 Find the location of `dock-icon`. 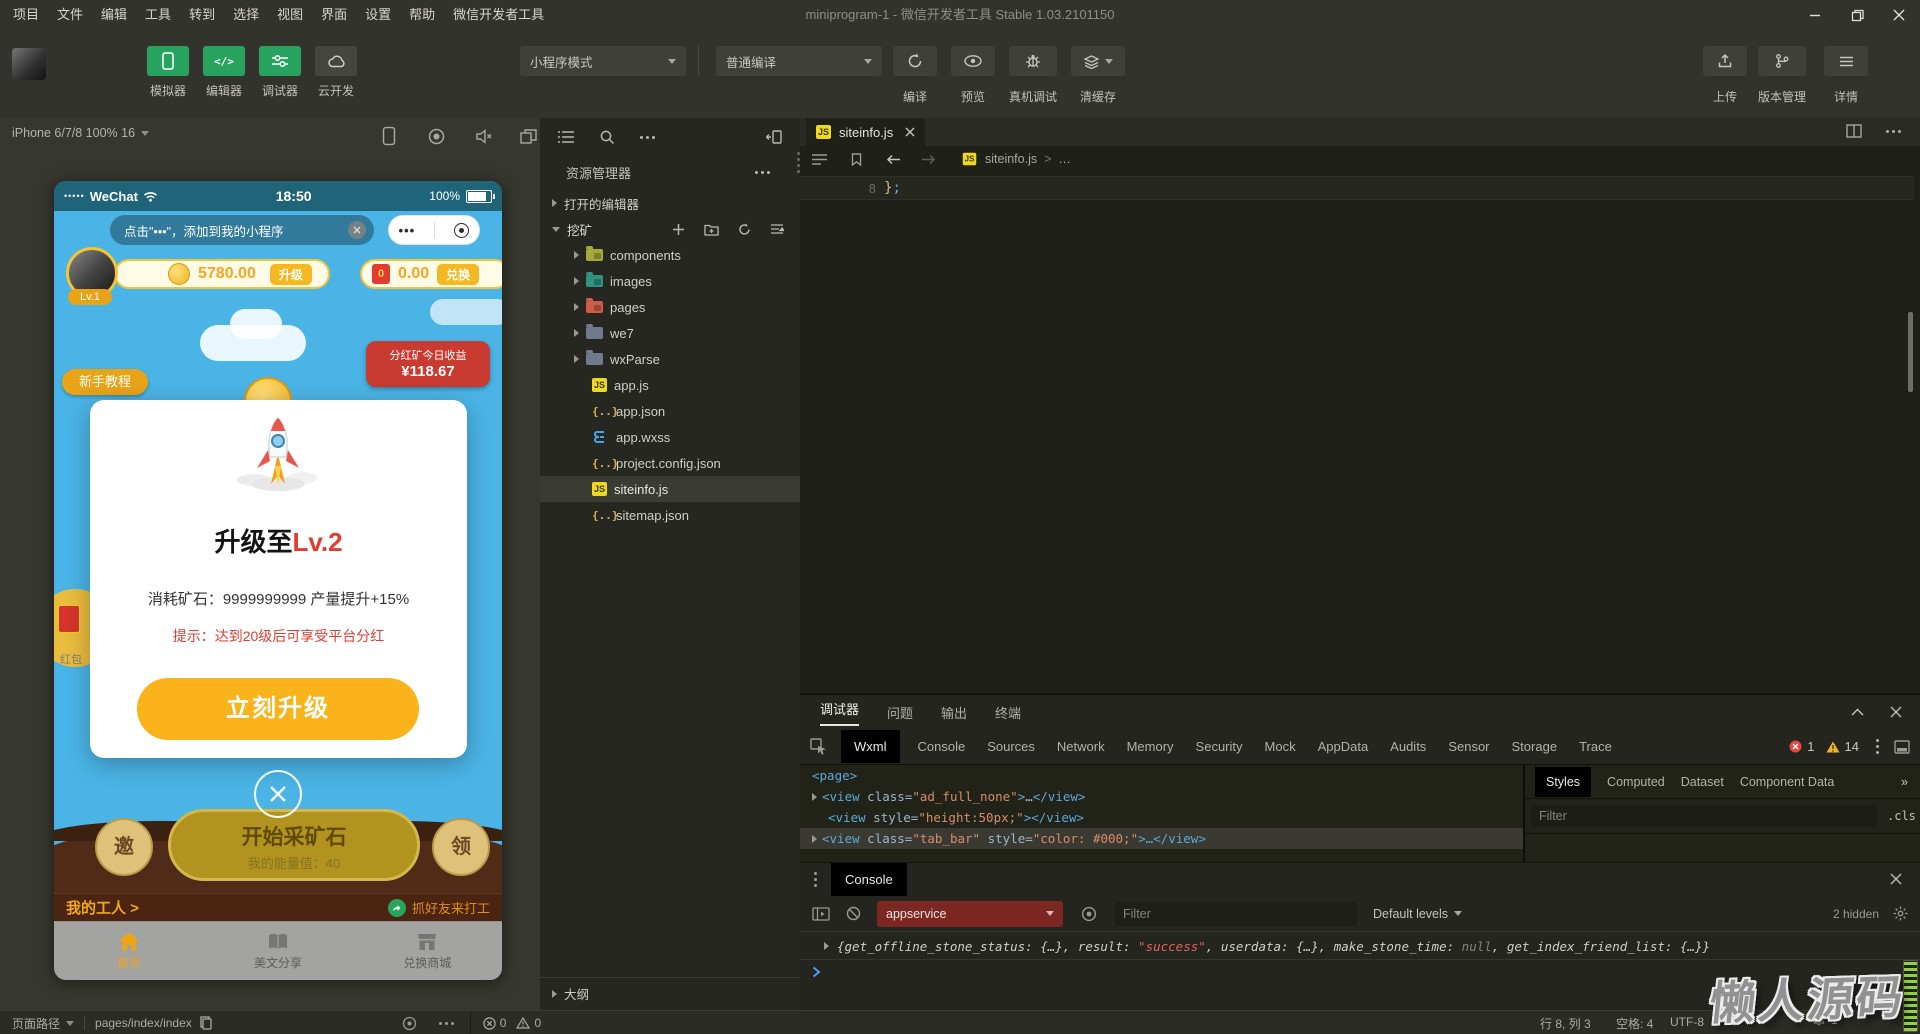

dock-icon is located at coordinates (1902, 746).